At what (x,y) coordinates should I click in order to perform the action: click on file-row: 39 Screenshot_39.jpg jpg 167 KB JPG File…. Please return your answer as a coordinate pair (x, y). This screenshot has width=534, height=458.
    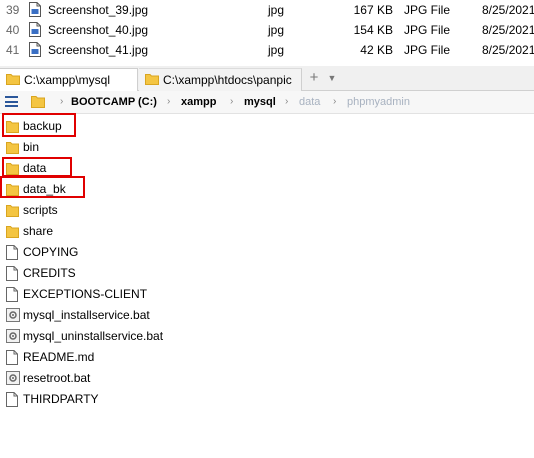
    Looking at the image, I should click on (267, 10).